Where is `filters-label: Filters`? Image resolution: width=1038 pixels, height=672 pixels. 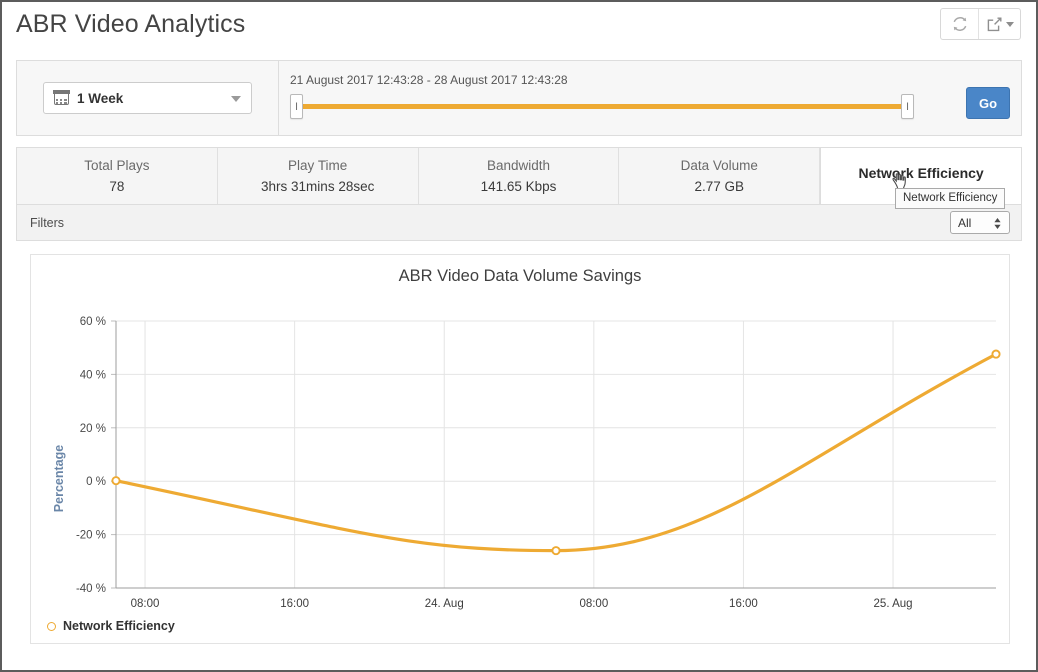 filters-label: Filters is located at coordinates (47, 223).